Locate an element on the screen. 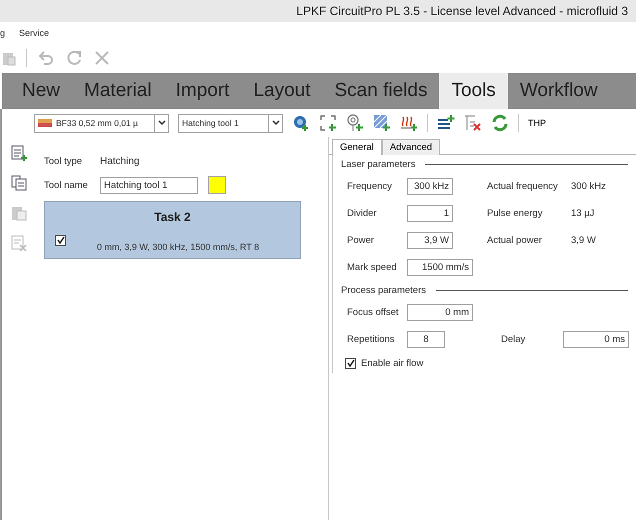 The width and height of the screenshot is (636, 520). field-label: Tool name is located at coordinates (66, 185).